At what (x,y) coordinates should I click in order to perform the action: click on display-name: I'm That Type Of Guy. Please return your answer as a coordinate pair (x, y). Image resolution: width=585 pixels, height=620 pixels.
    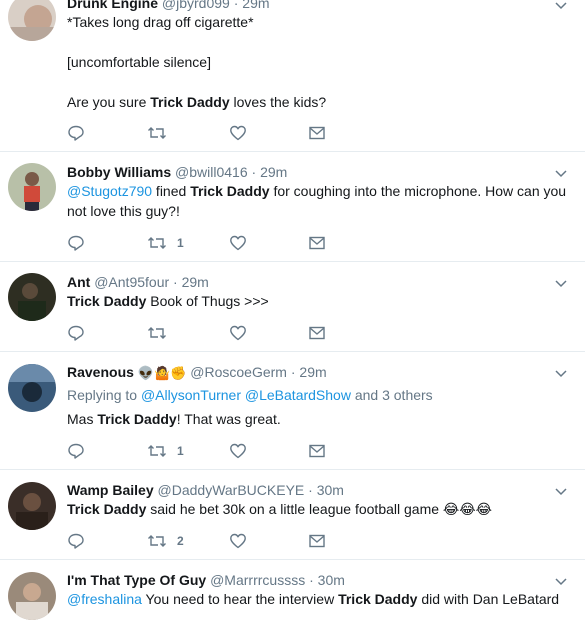
    Looking at the image, I should click on (136, 580).